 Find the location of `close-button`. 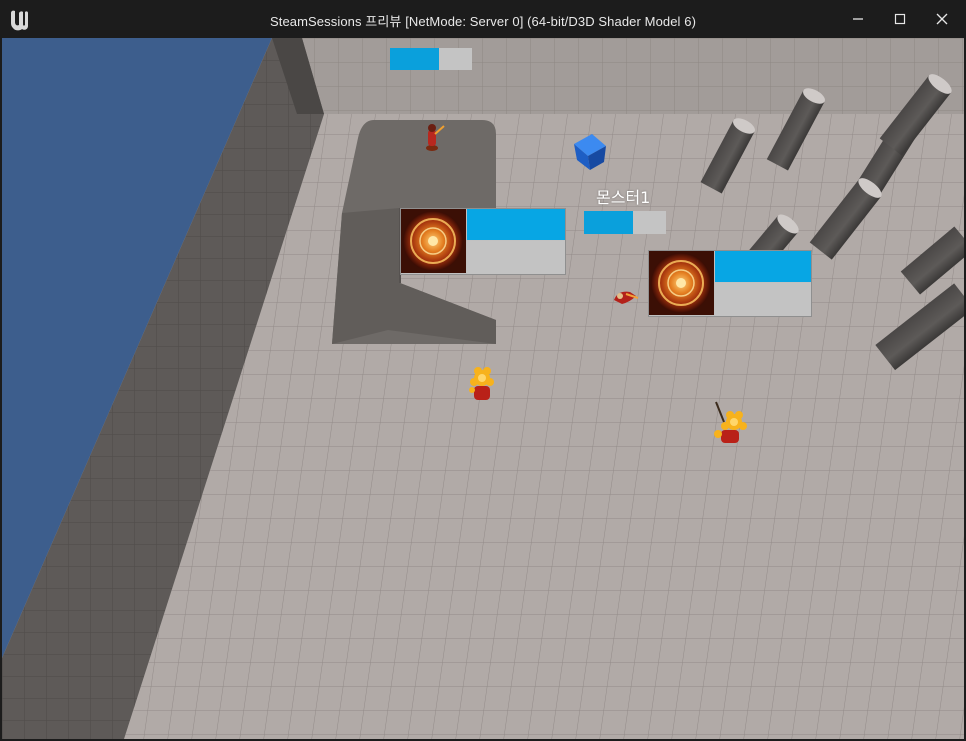

close-button is located at coordinates (942, 19).